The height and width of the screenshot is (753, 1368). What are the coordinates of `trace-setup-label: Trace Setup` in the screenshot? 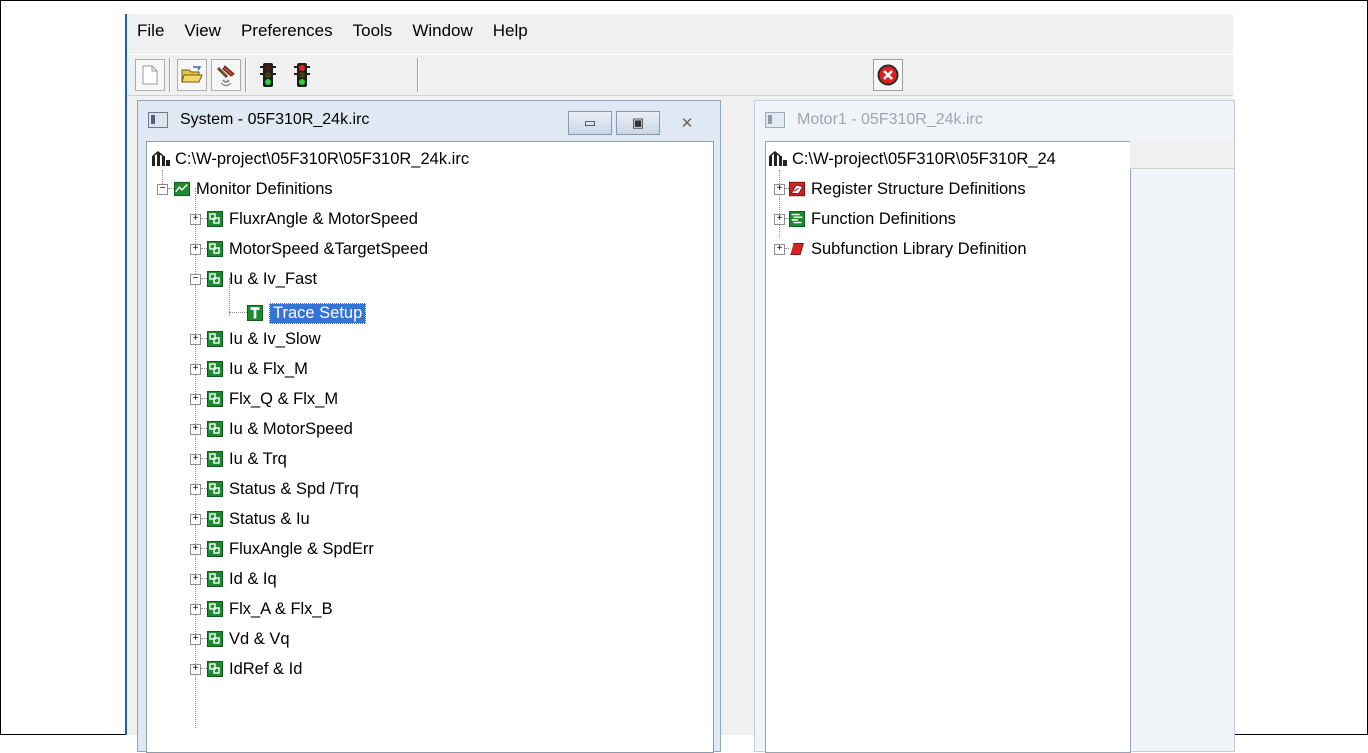 It's located at (318, 313).